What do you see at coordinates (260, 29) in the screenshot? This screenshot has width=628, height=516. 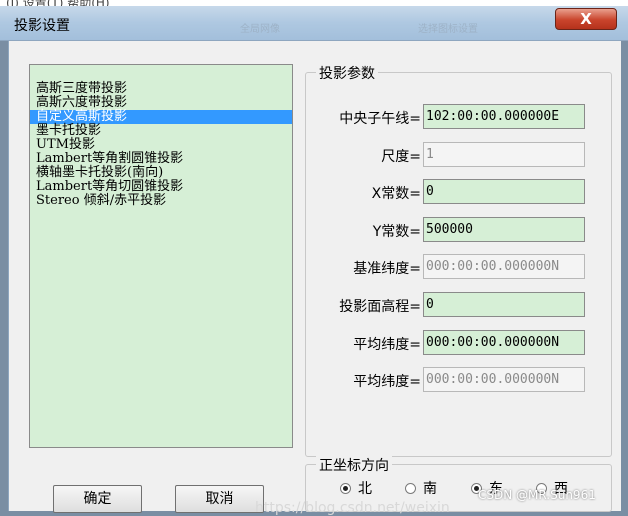 I see `titlebar-ghost-text-1: 全局网像` at bounding box center [260, 29].